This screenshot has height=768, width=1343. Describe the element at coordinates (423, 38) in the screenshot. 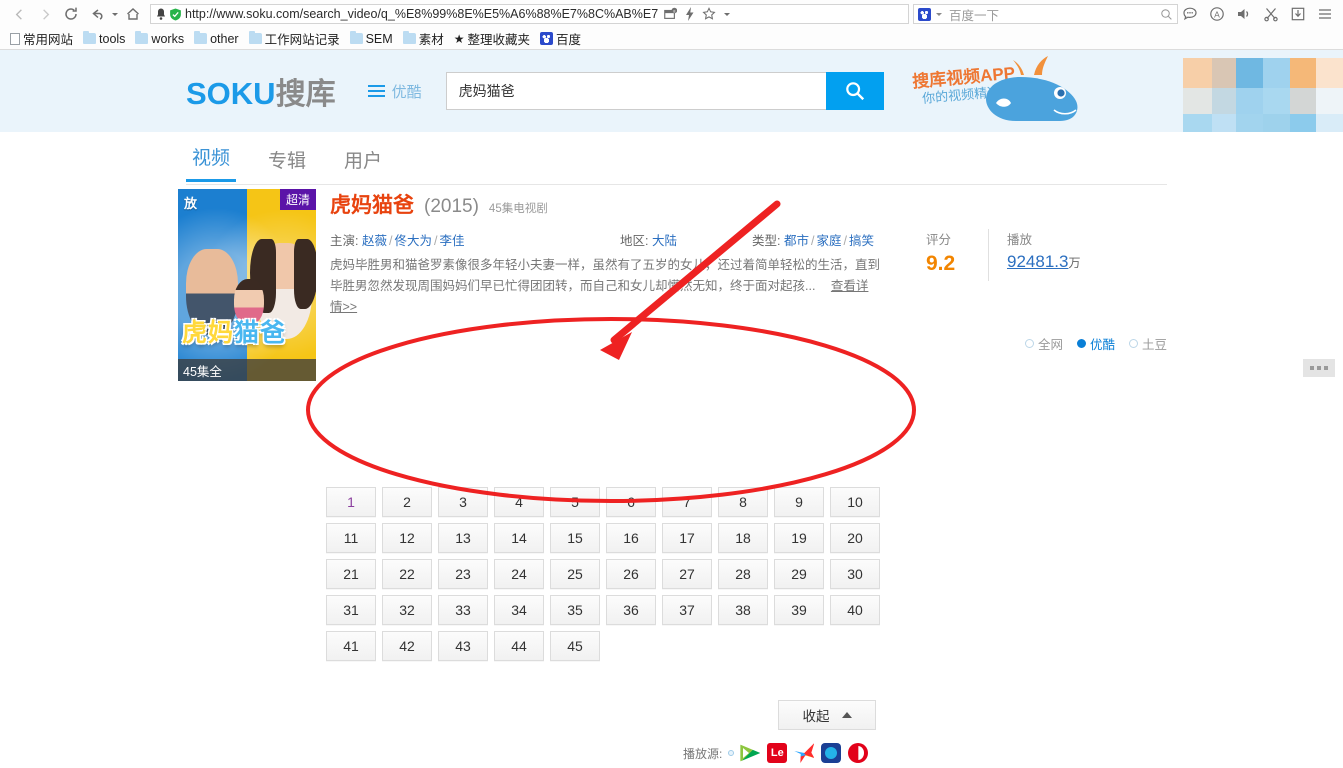

I see `bookmark-item: 素材` at that location.